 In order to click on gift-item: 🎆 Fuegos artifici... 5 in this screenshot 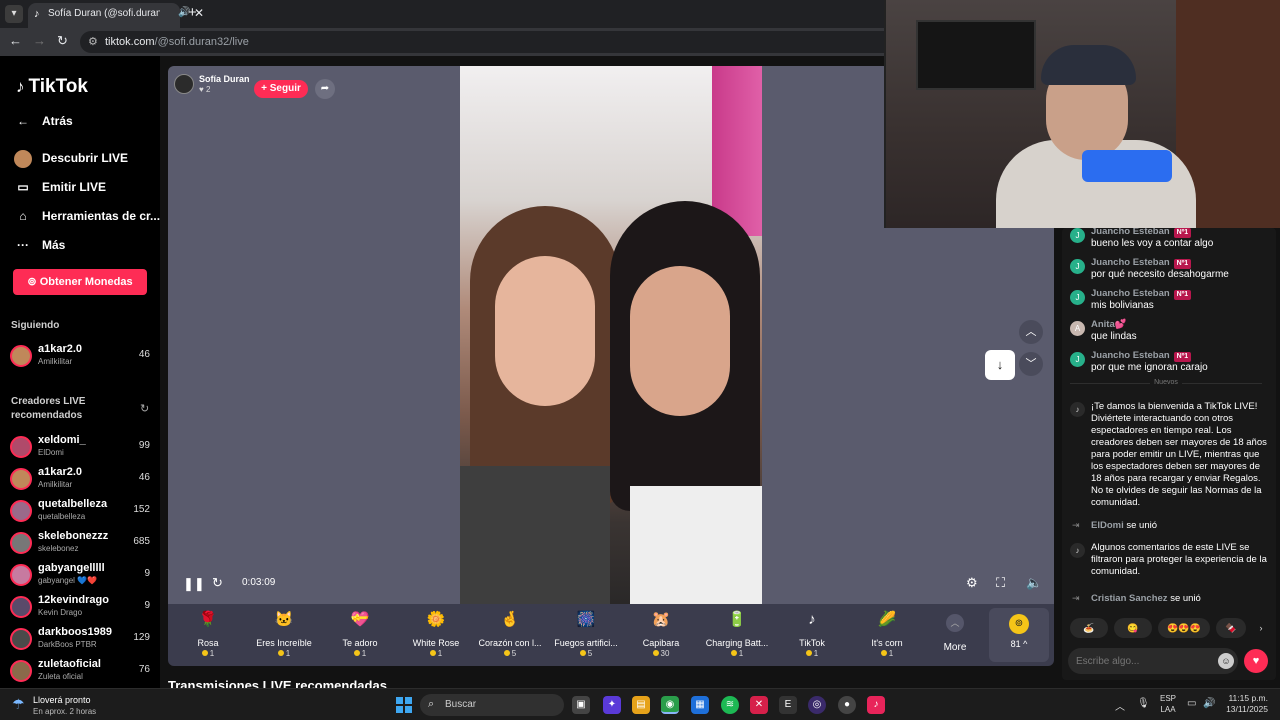, I will do `click(586, 635)`.